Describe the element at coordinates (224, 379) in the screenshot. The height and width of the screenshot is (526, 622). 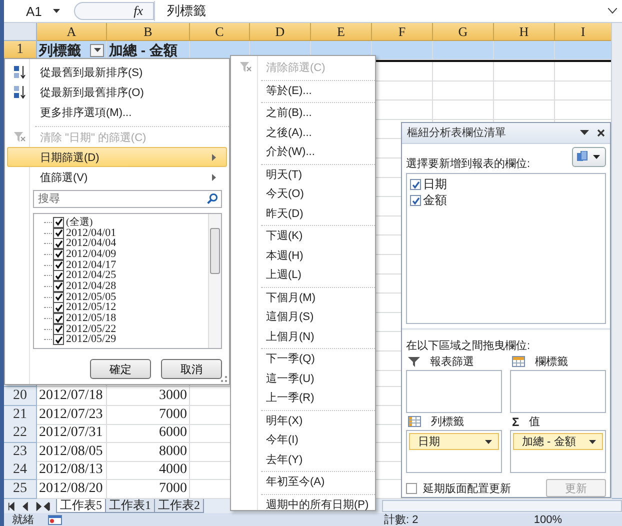
I see `resize-grip-icon` at that location.